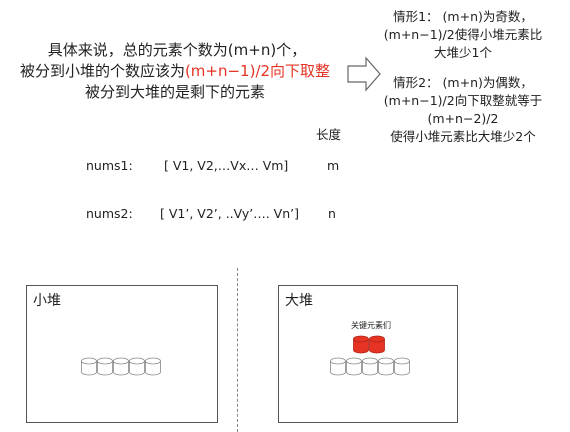  I want to click on case-1-line-2: (m+n−1)/2使得小堆元素比, so click(463, 34).